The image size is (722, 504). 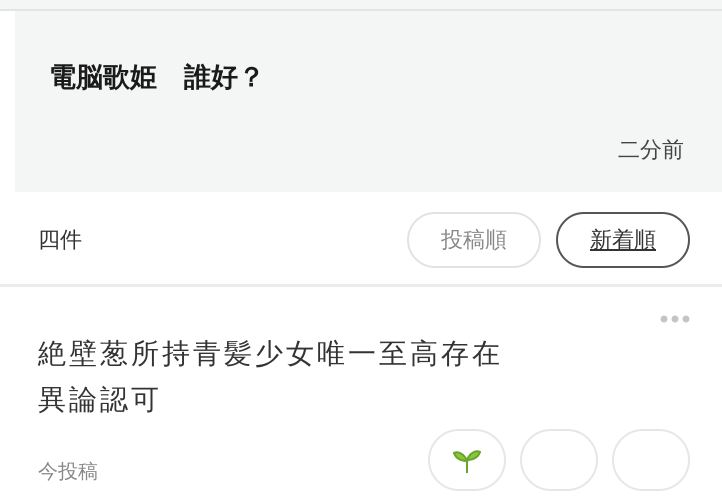 I want to click on answer-count: 四件, so click(x=60, y=241).